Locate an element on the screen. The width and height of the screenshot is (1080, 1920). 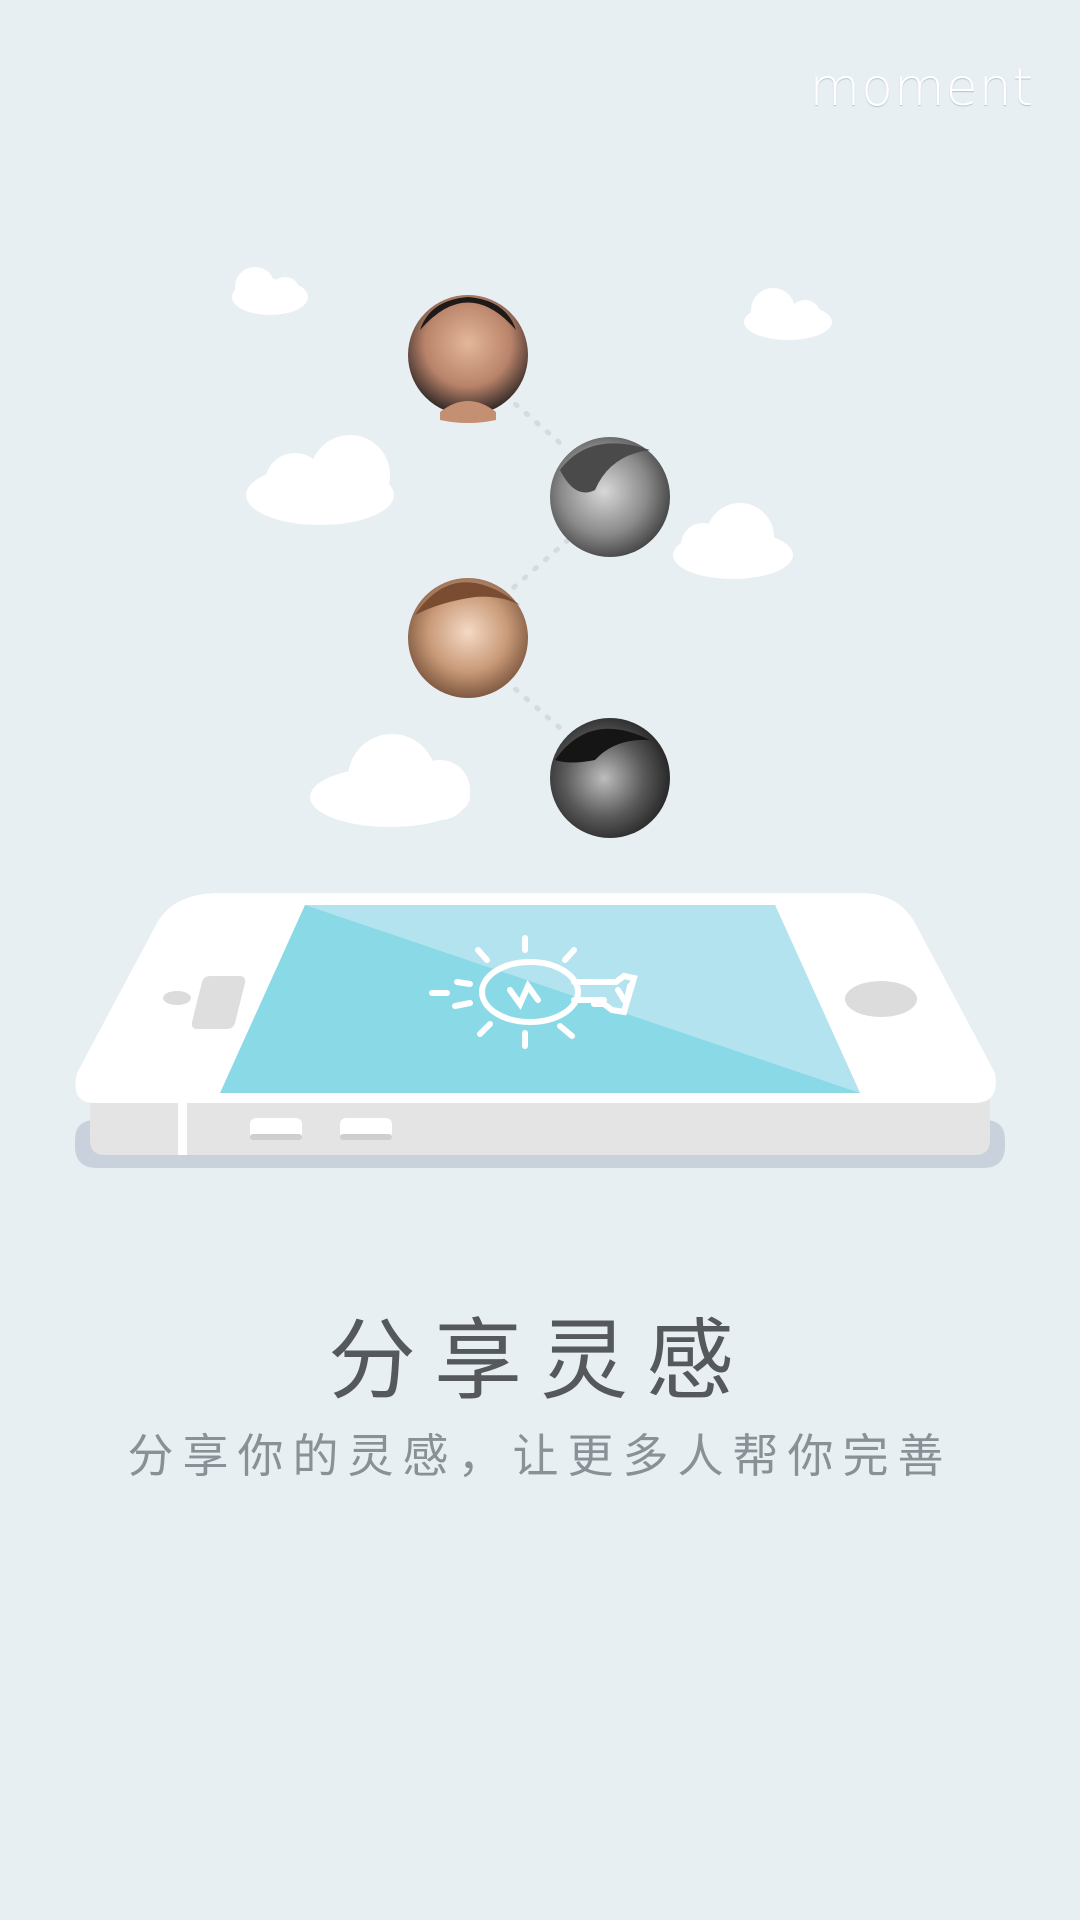
onboarding-subline: 分享你的灵感，让更多人帮你完善 is located at coordinates (540, 1456).